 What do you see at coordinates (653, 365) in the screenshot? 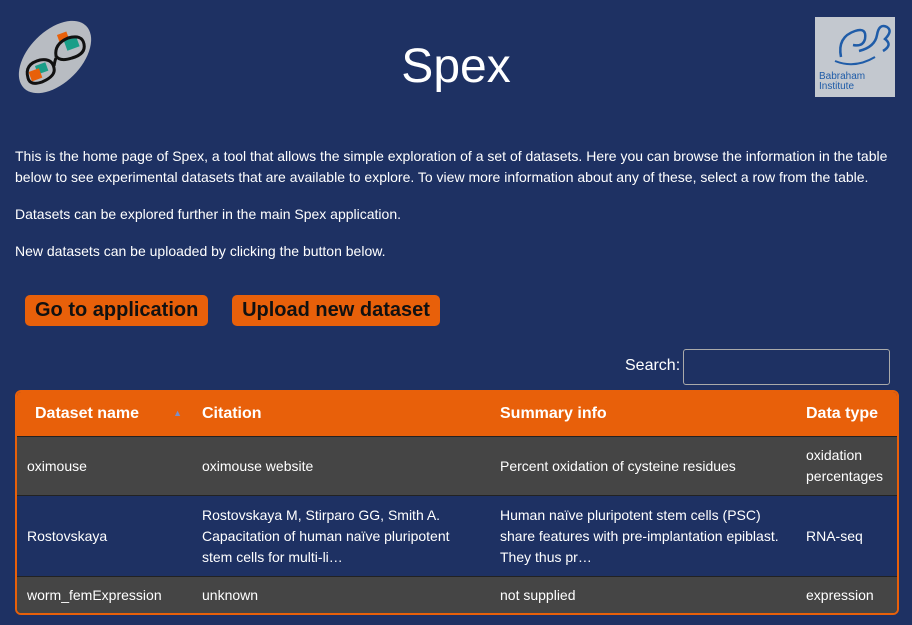
I see `search-label: Search:` at bounding box center [653, 365].